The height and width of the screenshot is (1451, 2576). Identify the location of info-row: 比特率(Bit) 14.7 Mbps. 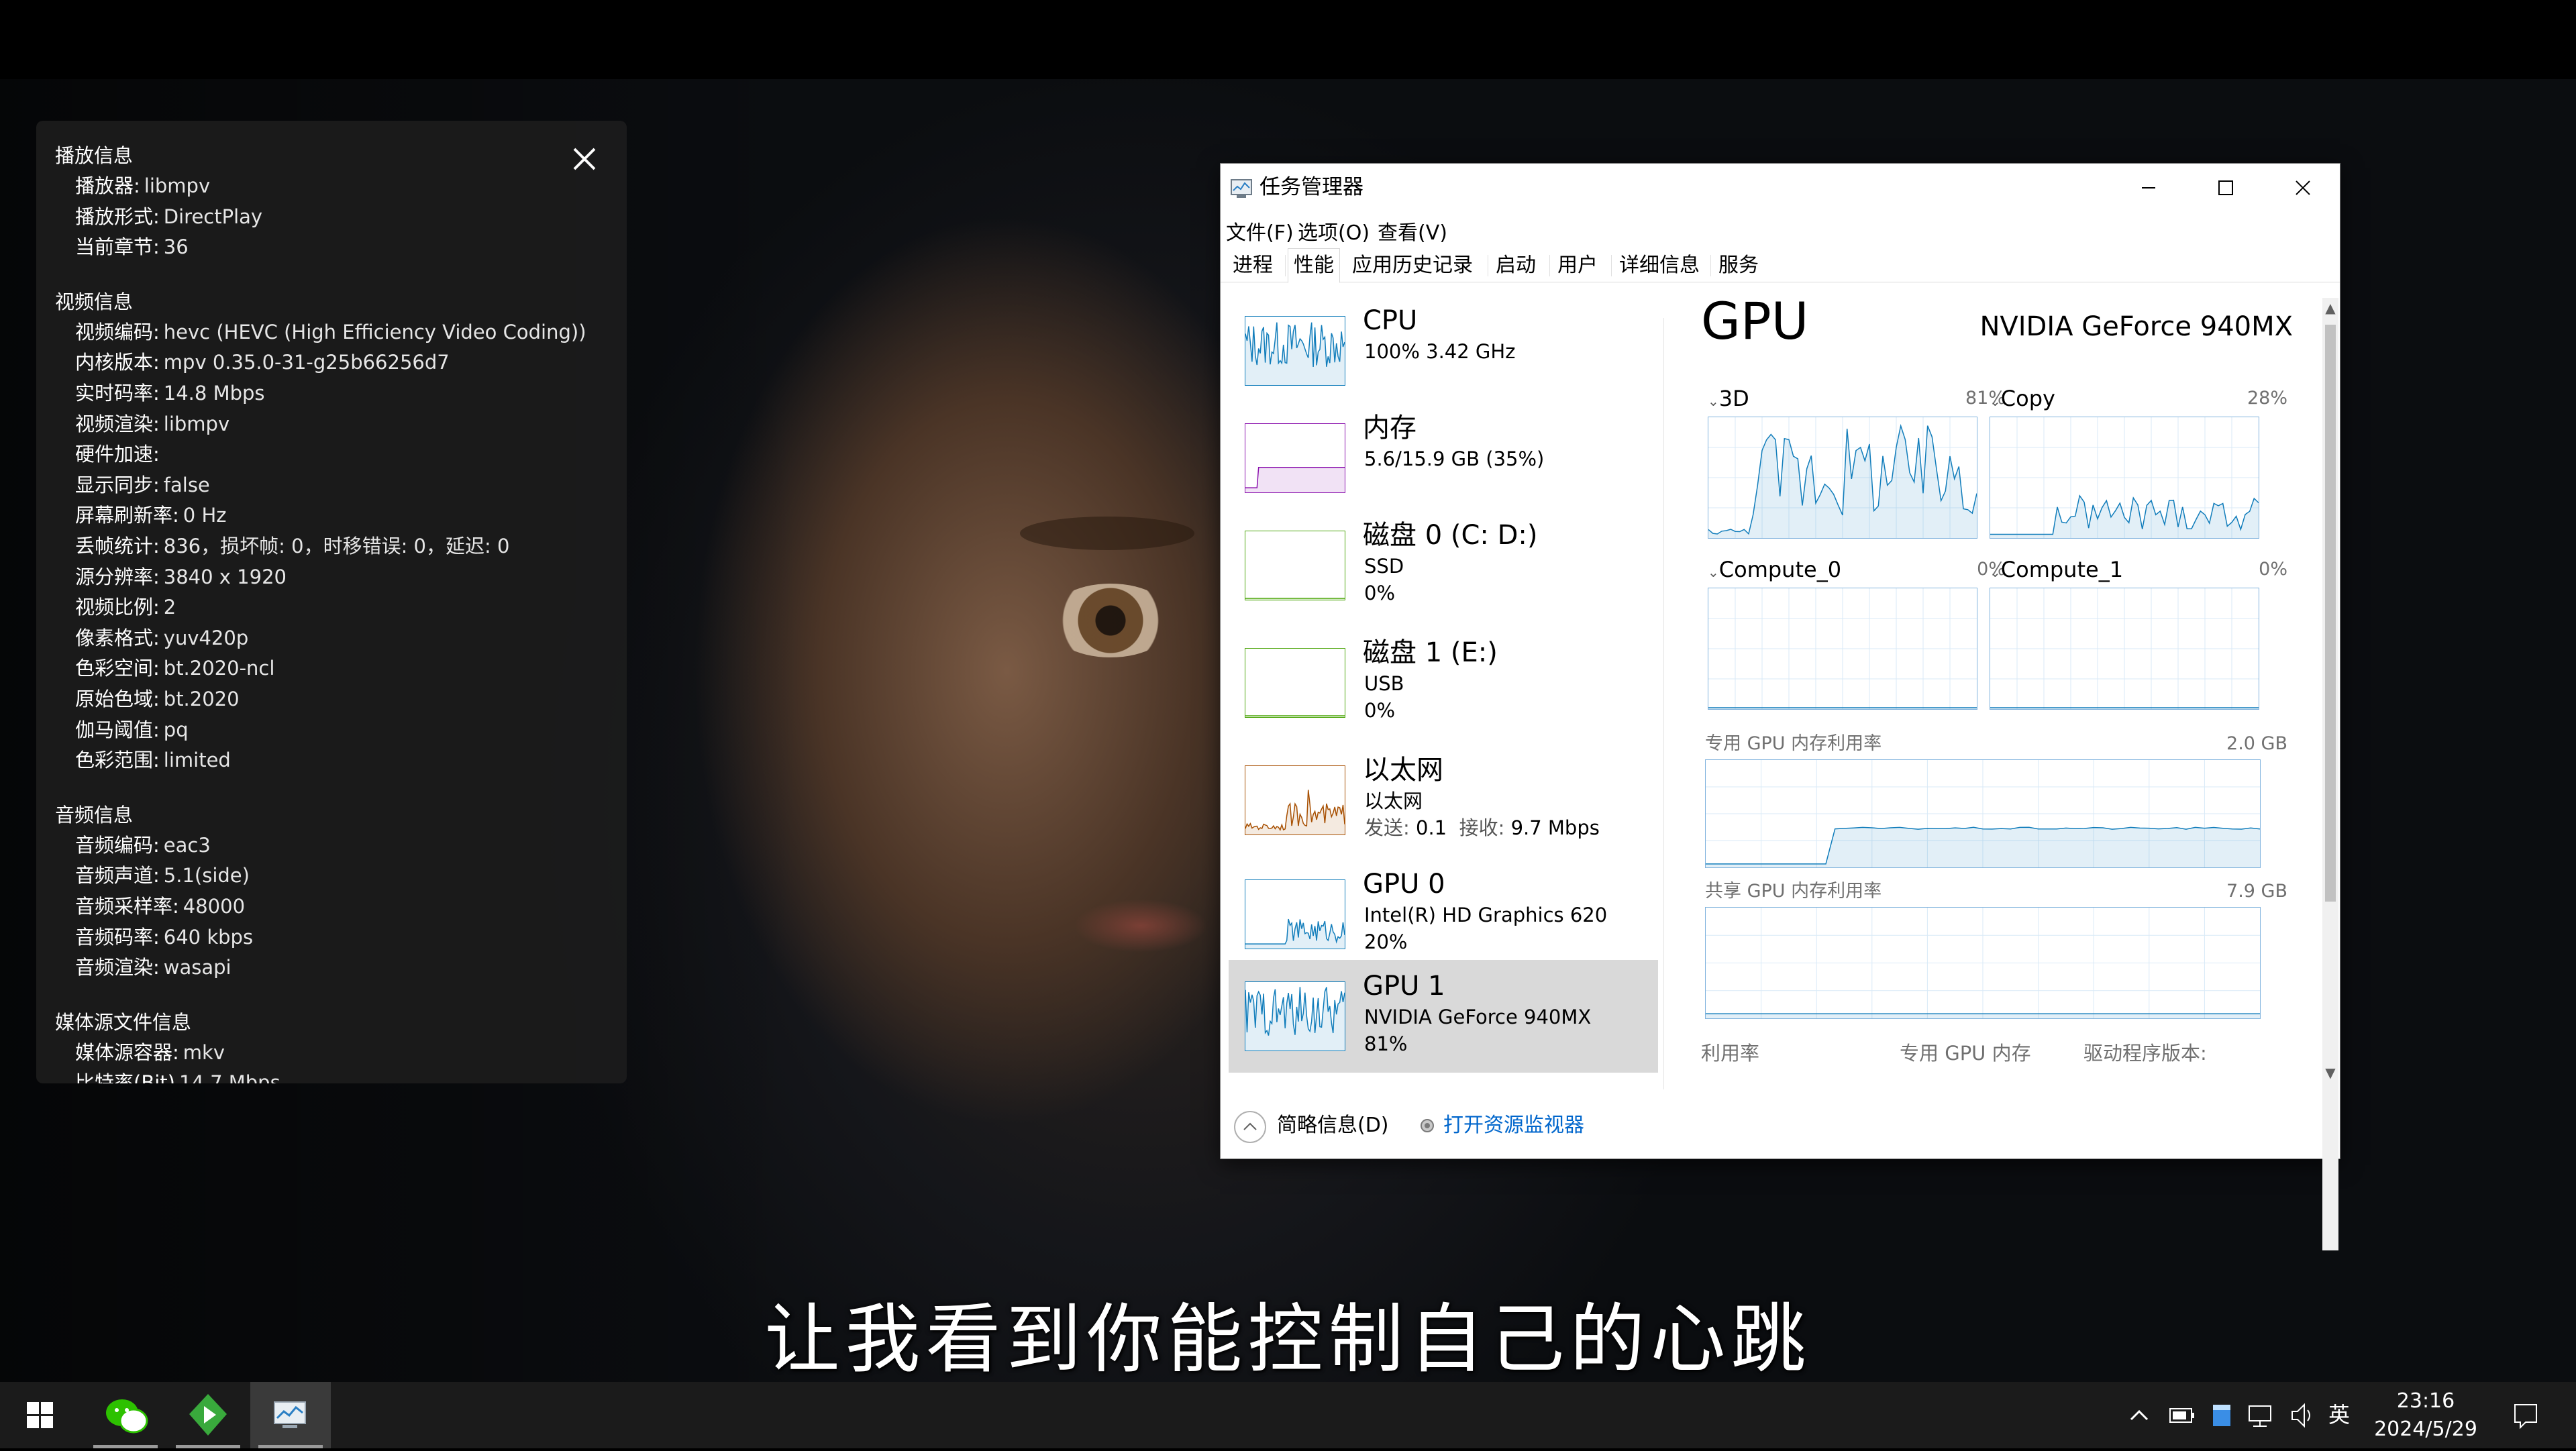
(177, 1075).